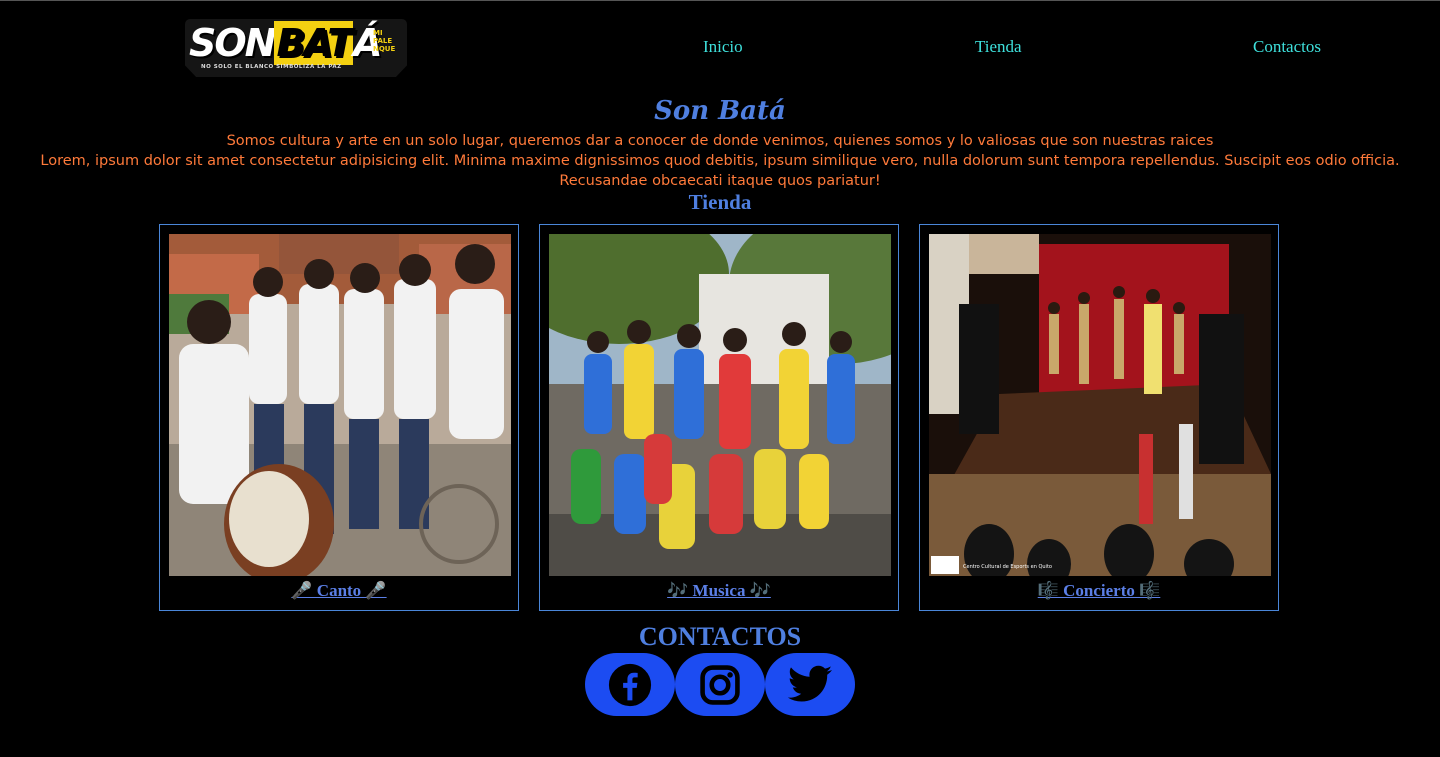 The image size is (1440, 757). Describe the element at coordinates (271, 67) in the screenshot. I see `logo-tagline: NO SOLO EL BLANCO SIMBOLIZA LA PAZ` at that location.